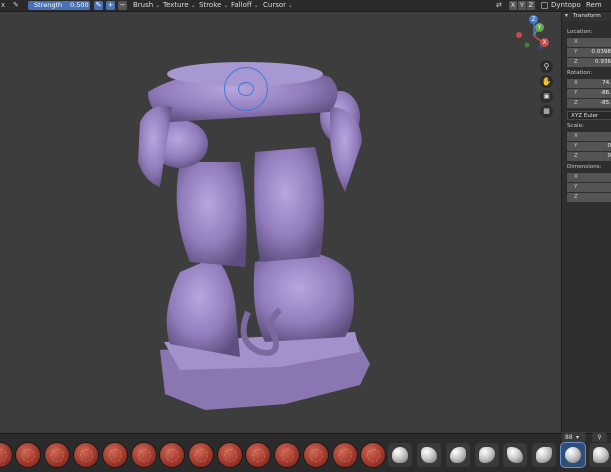 This screenshot has width=611, height=472. Describe the element at coordinates (589, 93) in the screenshot. I see `rotation-y-field: Y -86.` at that location.